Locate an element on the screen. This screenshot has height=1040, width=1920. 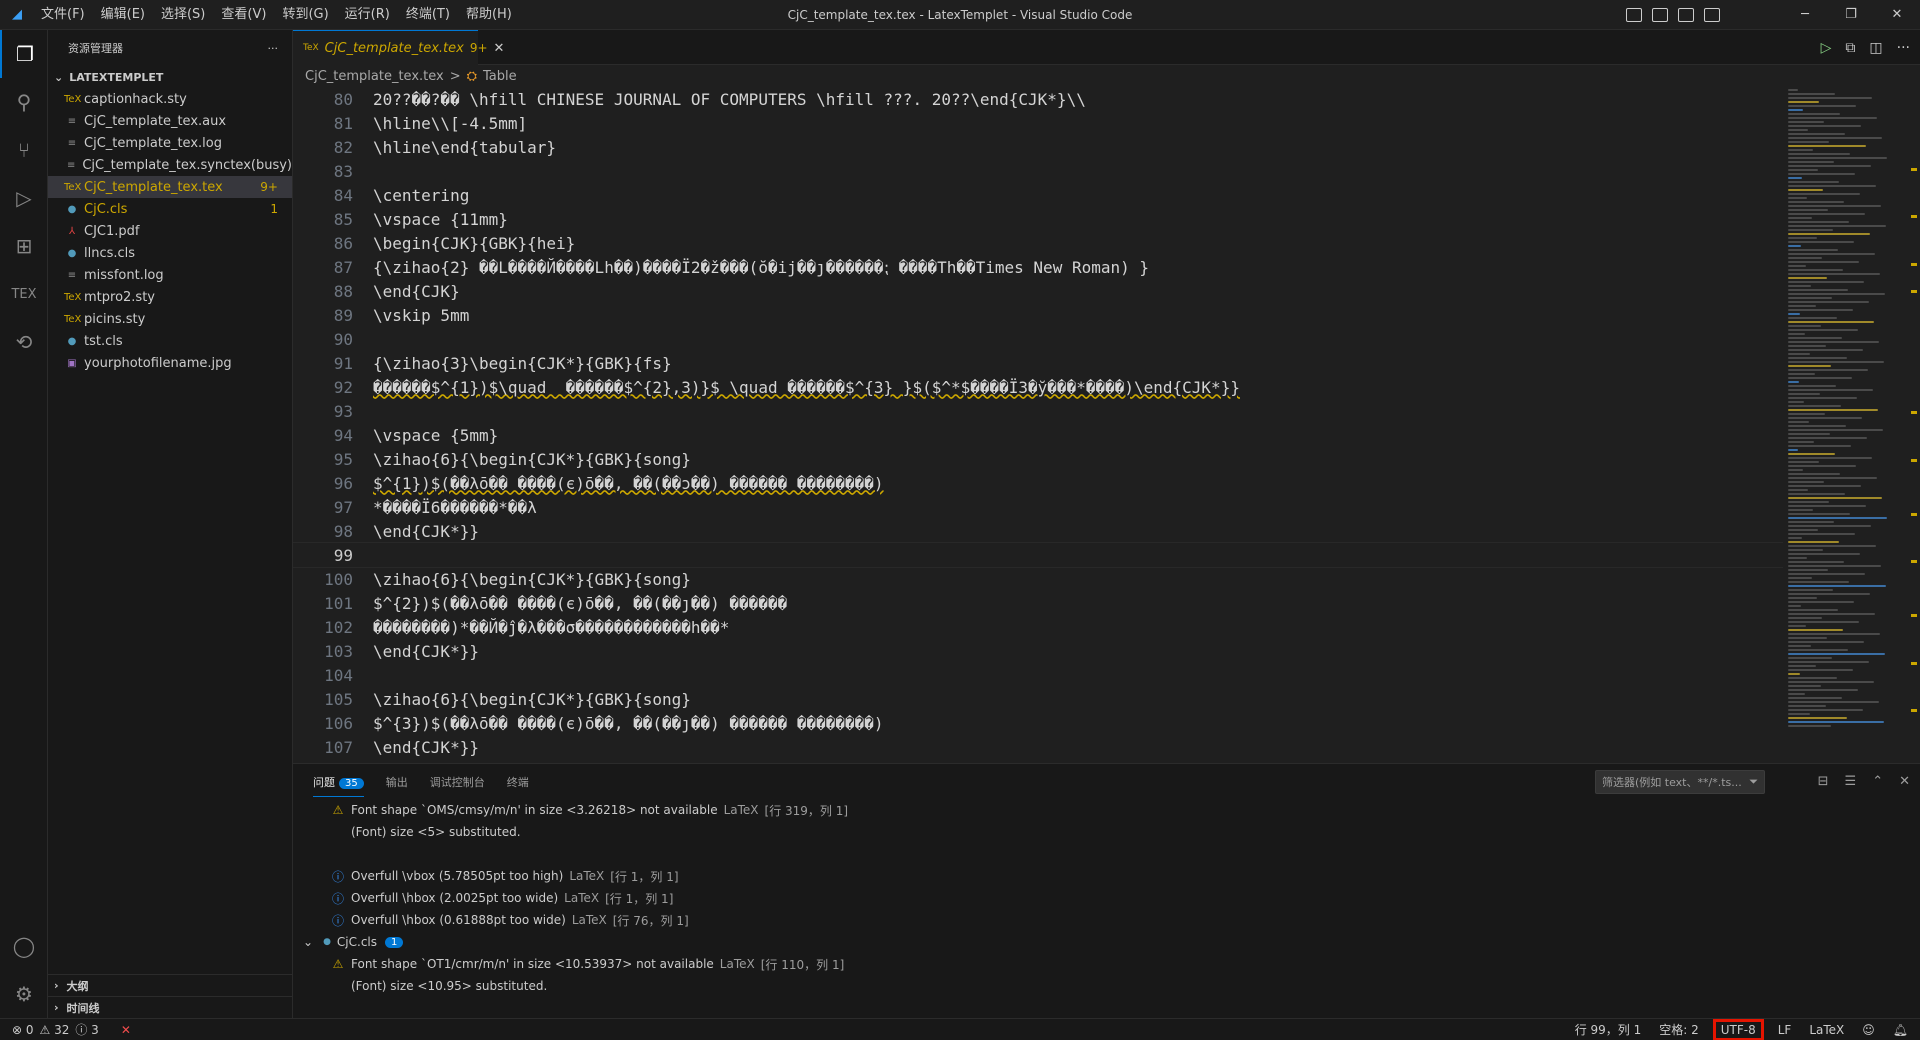
tab-output: 输出 is located at coordinates (397, 782).